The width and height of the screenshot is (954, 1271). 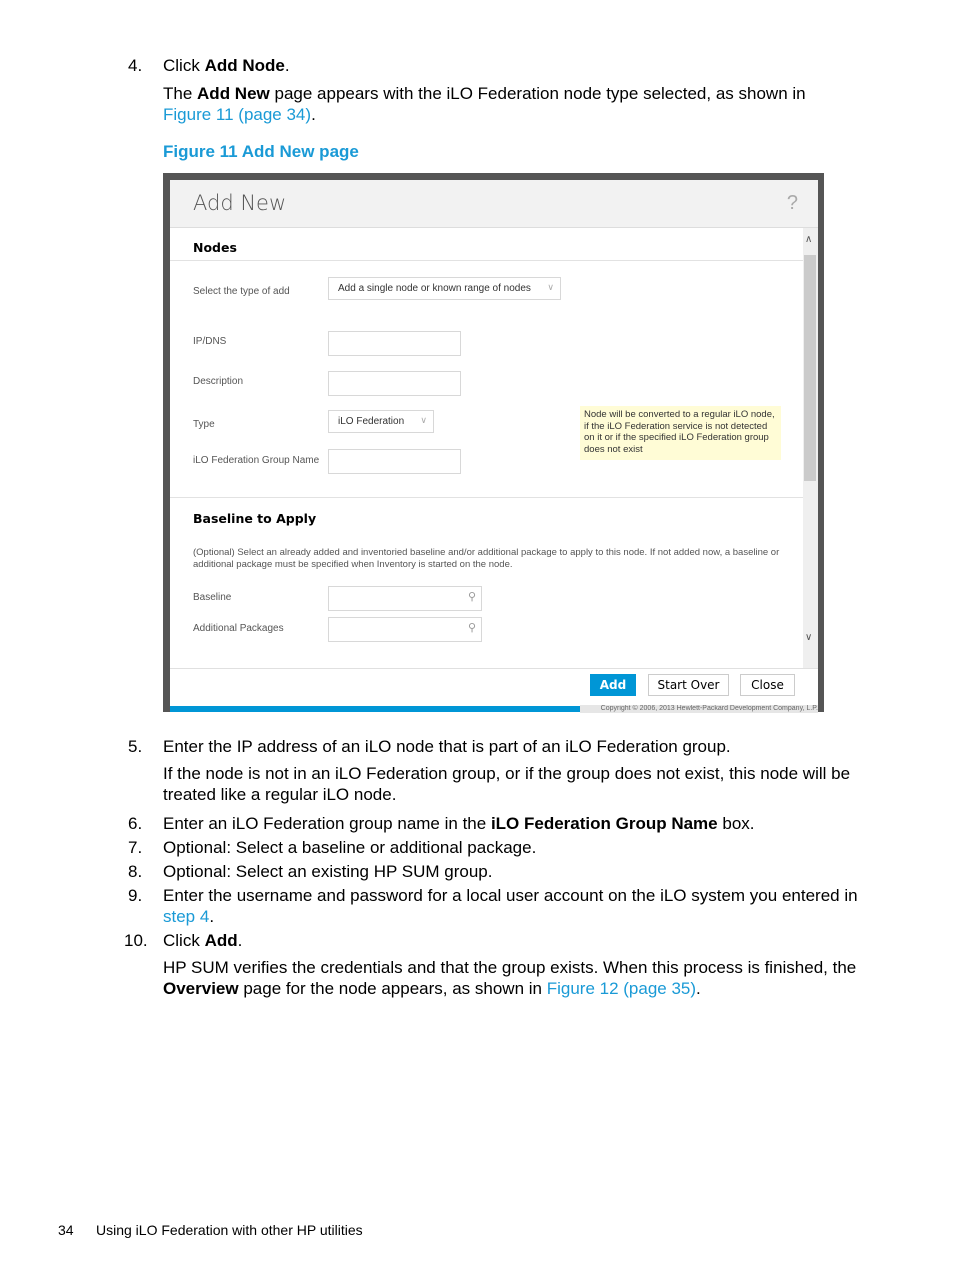 What do you see at coordinates (240, 203) in the screenshot?
I see `dialog-title: Add New` at bounding box center [240, 203].